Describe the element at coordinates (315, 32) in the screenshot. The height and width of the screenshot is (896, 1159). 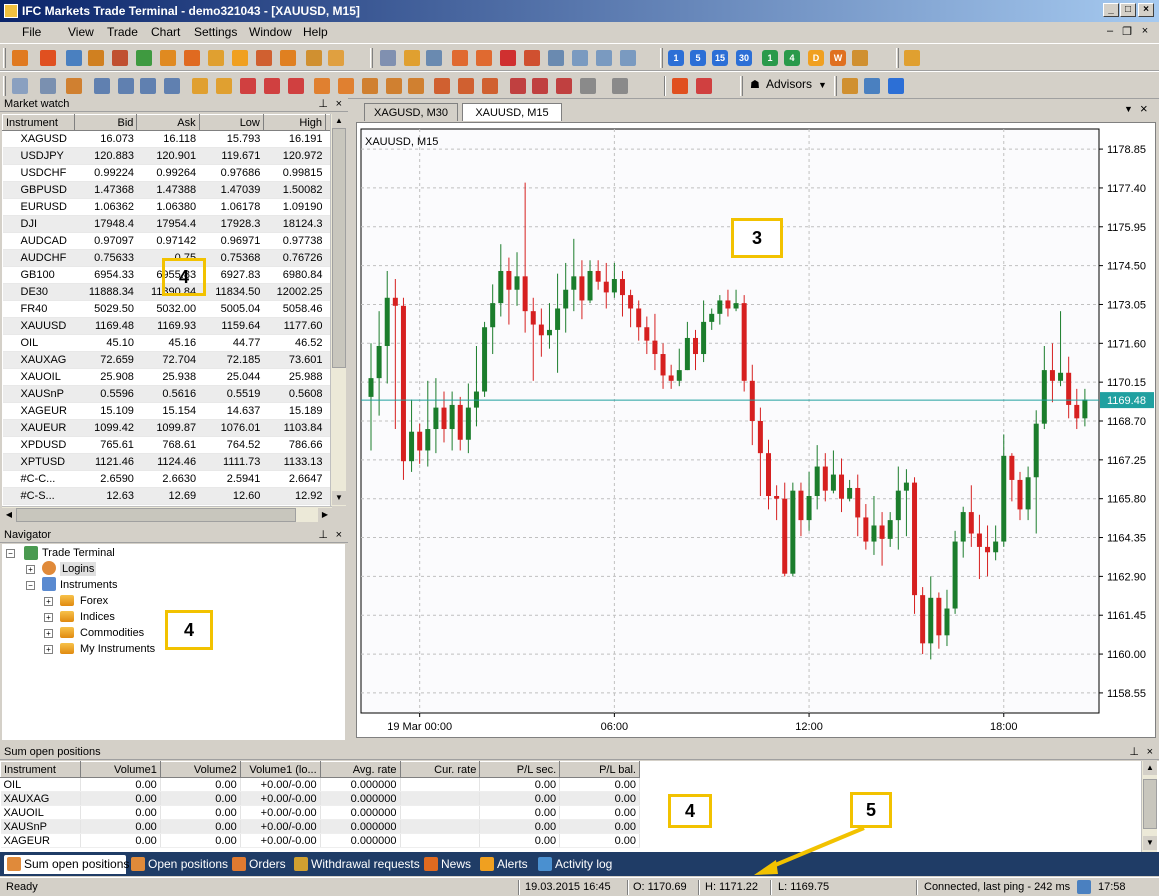
I see `menu-help: Help` at that location.